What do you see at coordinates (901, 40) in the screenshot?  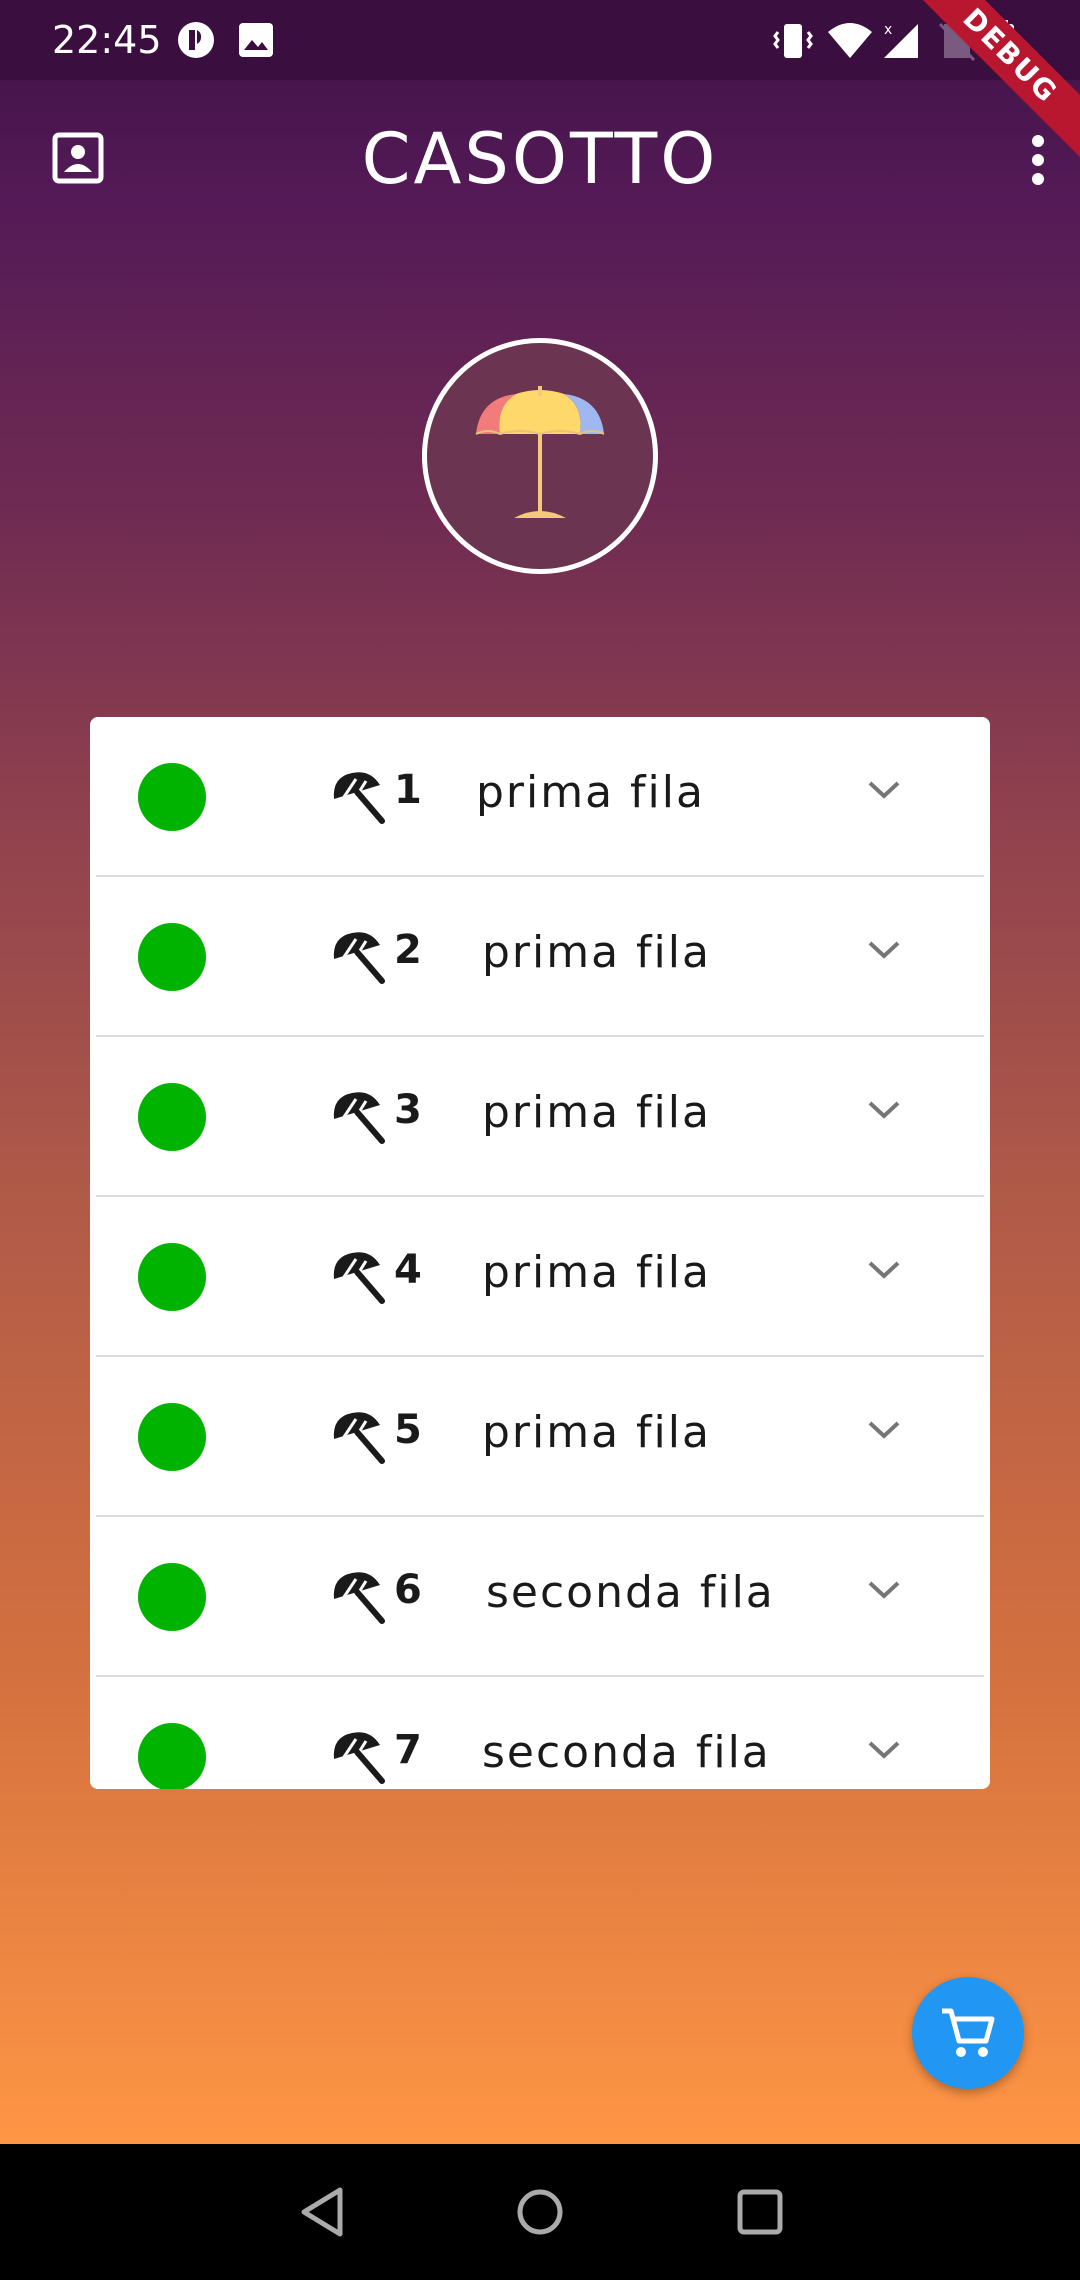 I see `signal-icon: x` at bounding box center [901, 40].